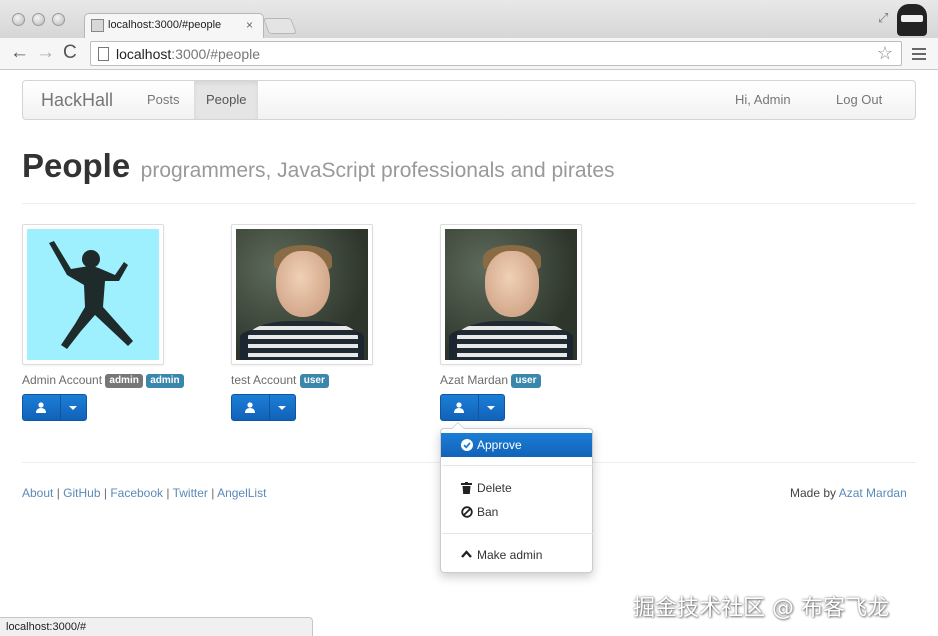 This screenshot has width=938, height=636. Describe the element at coordinates (859, 100) in the screenshot. I see `logout-link: Log Out` at that location.